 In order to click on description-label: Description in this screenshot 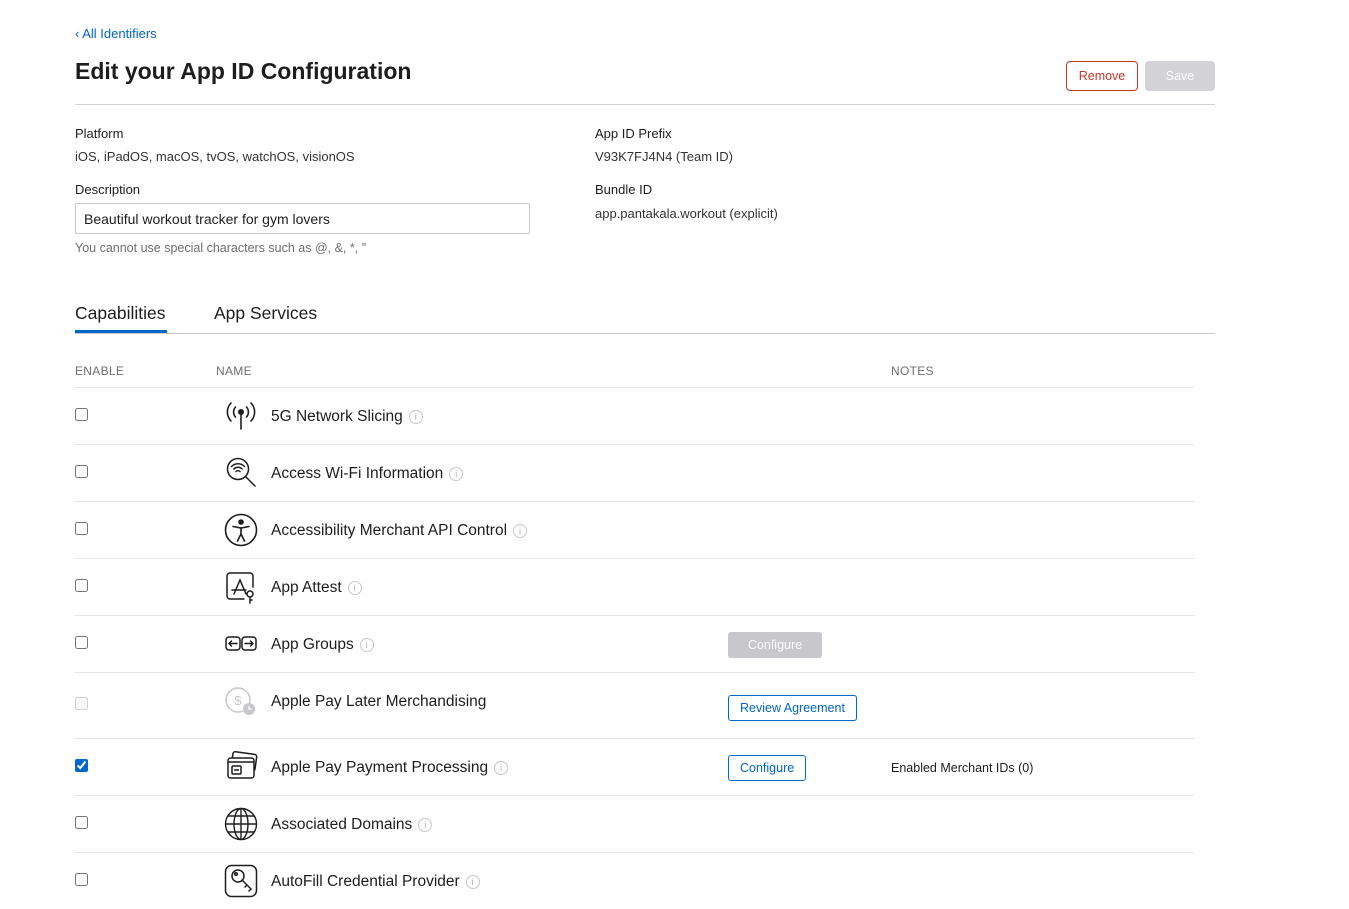, I will do `click(108, 189)`.